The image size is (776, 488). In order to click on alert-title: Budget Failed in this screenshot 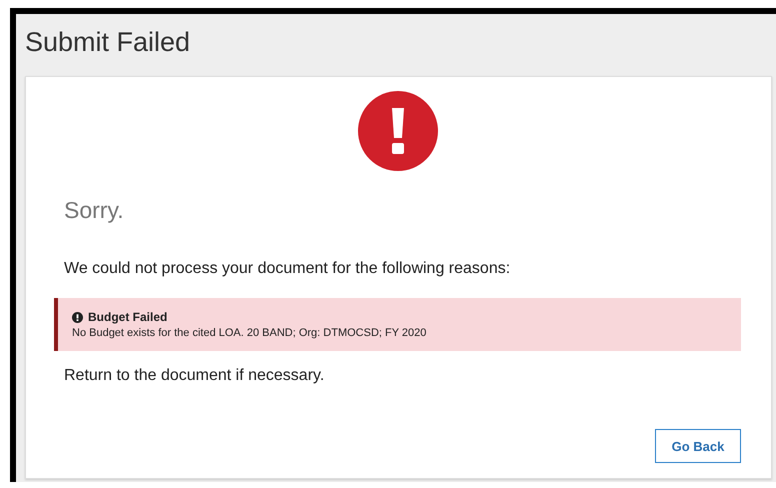, I will do `click(128, 317)`.